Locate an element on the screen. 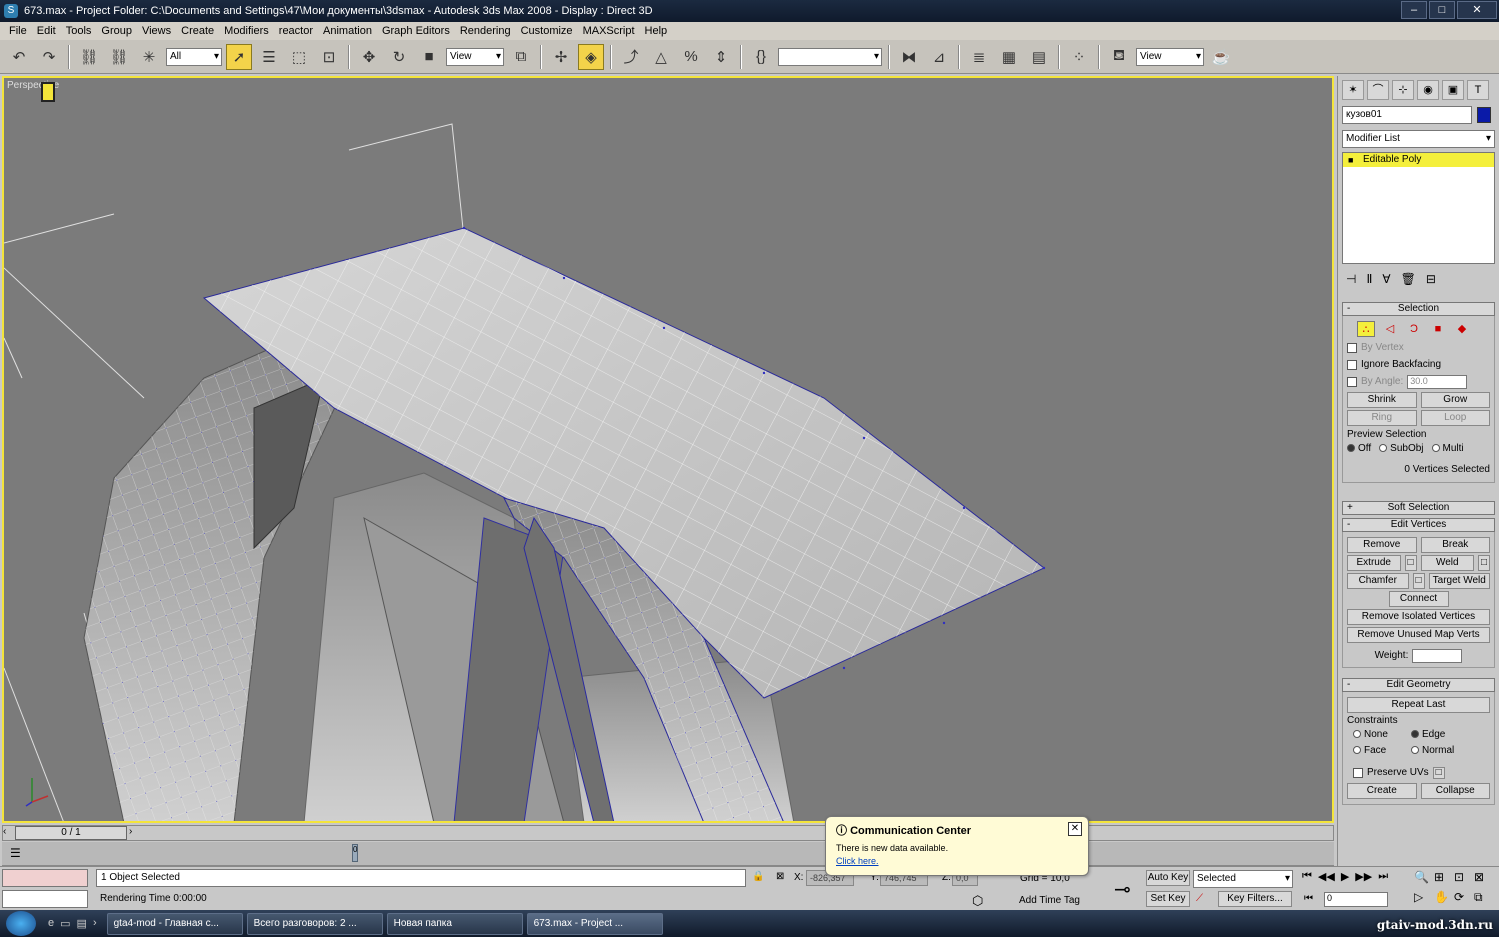 This screenshot has width=1499, height=937. lock-selection-icon: 🔒 is located at coordinates (758, 876).